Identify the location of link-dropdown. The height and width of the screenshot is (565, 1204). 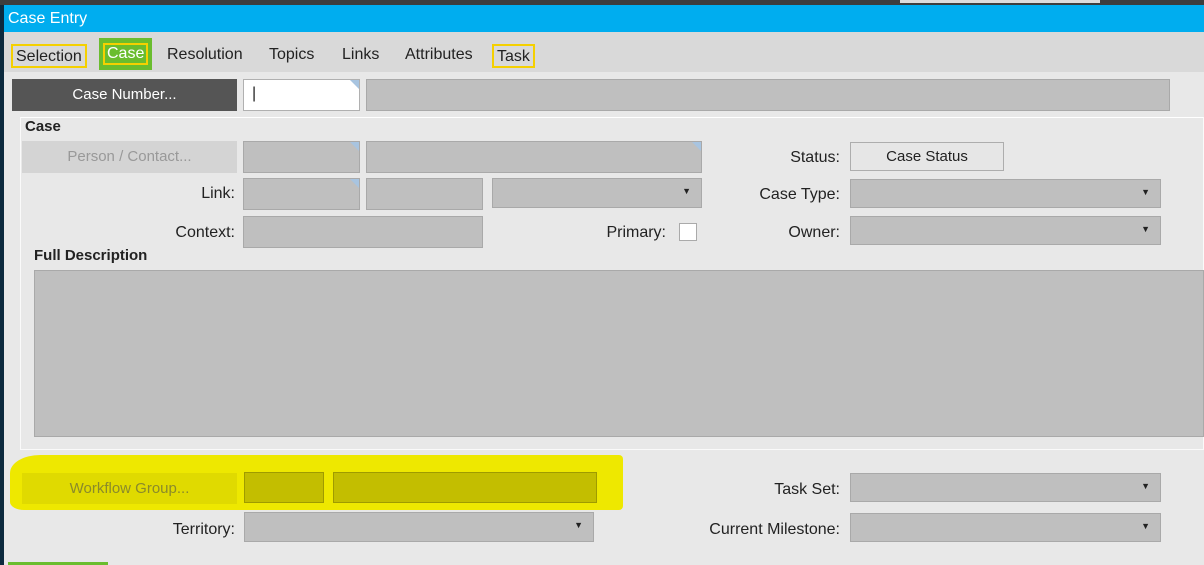
(597, 193).